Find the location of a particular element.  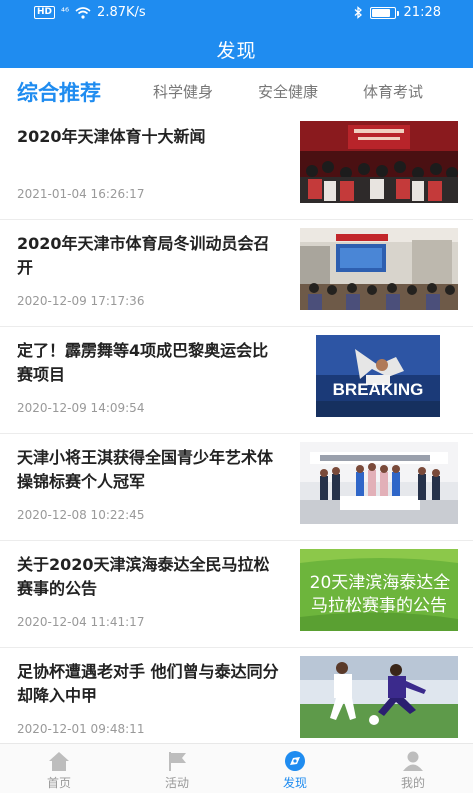

article-time: 2020-12-09 17:17:36 is located at coordinates (81, 301).